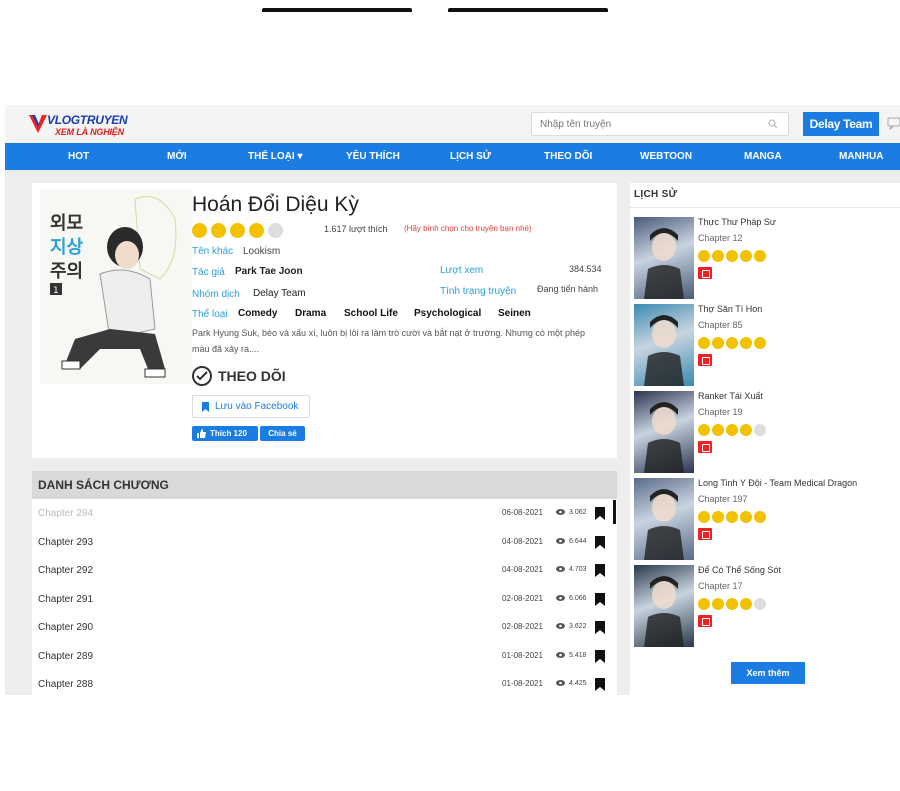 This screenshot has width=900, height=791. Describe the element at coordinates (578, 655) in the screenshot. I see `chapter-views: 5.418` at that location.